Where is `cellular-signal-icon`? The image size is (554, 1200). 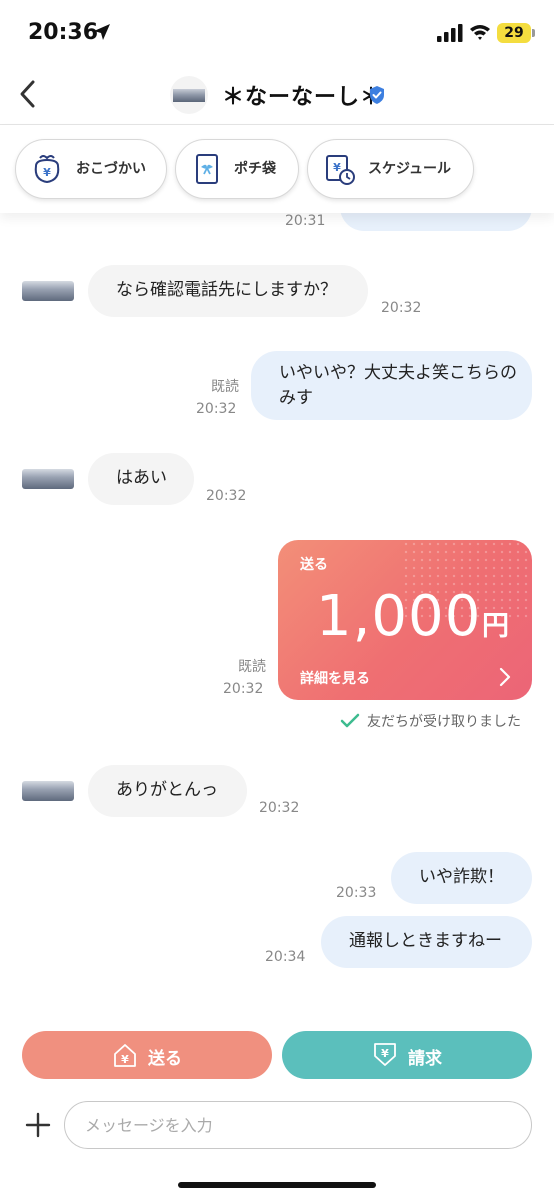 cellular-signal-icon is located at coordinates (450, 33).